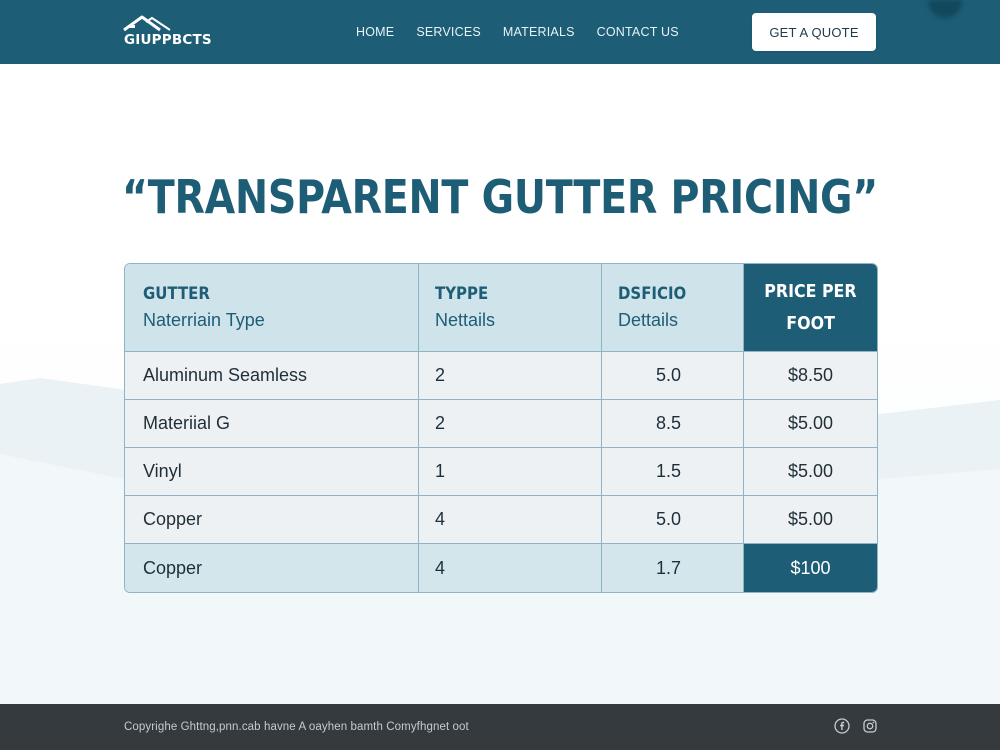 This screenshot has width=1000, height=750. What do you see at coordinates (810, 323) in the screenshot?
I see `column-header-title-line2: FOOT` at bounding box center [810, 323].